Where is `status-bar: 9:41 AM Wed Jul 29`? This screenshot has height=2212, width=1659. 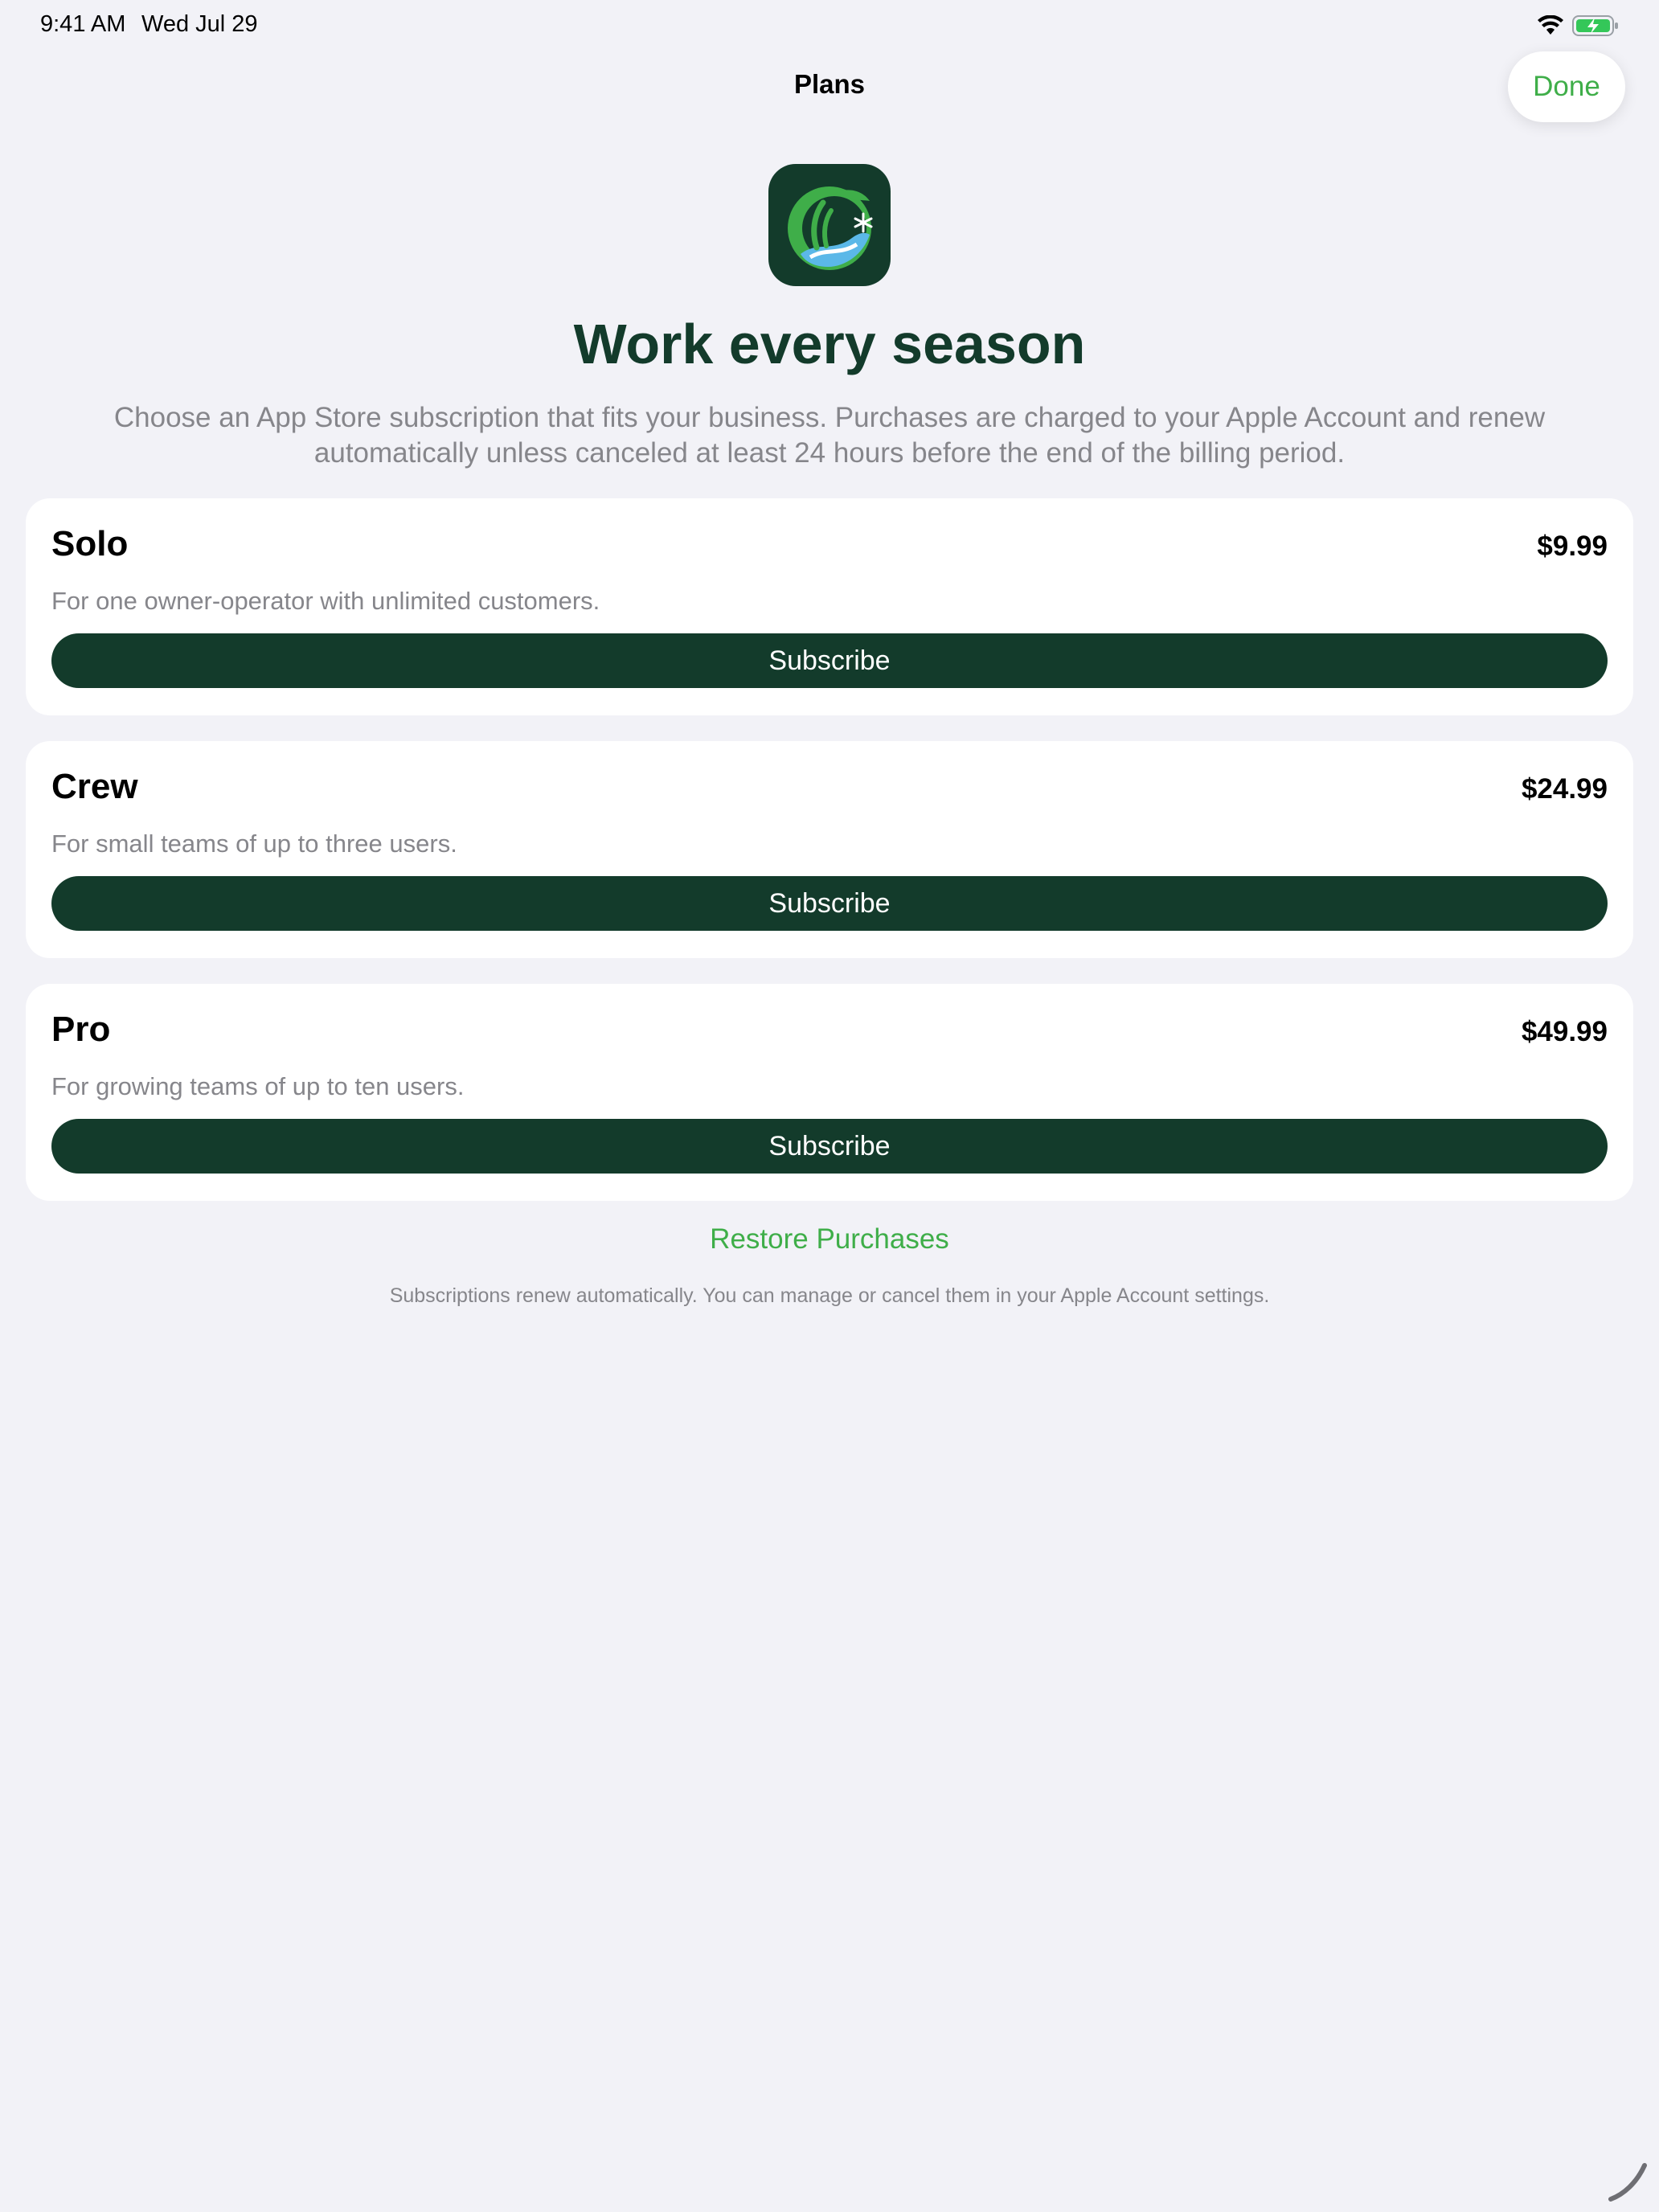
status-bar: 9:41 AM Wed Jul 29 is located at coordinates (829, 25).